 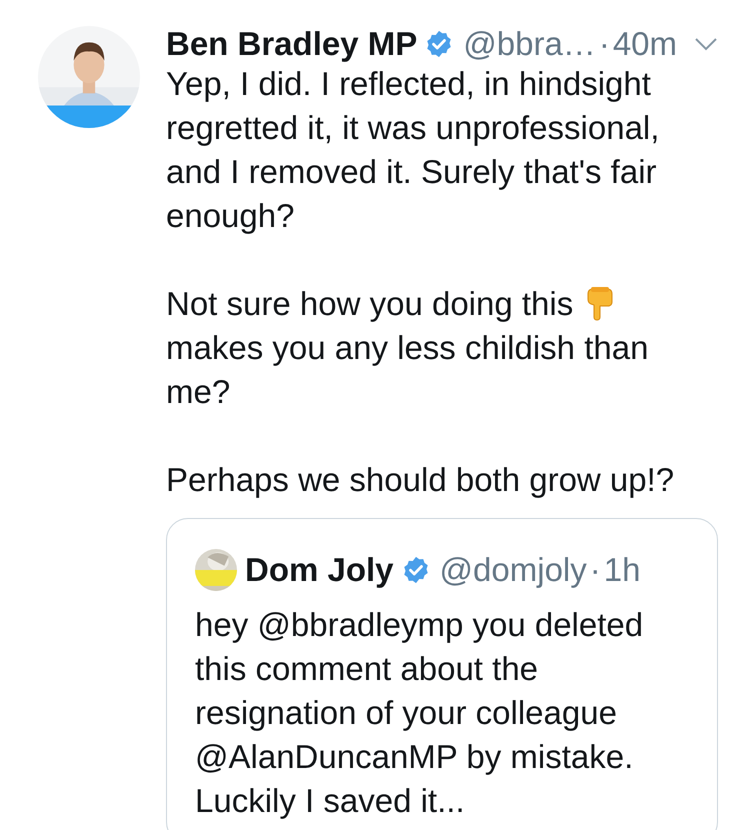 I want to click on author-name: Dom Joly, so click(x=319, y=570).